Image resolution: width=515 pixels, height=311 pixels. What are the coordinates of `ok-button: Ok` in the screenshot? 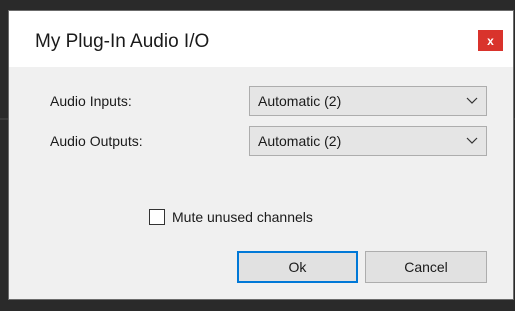 It's located at (297, 267).